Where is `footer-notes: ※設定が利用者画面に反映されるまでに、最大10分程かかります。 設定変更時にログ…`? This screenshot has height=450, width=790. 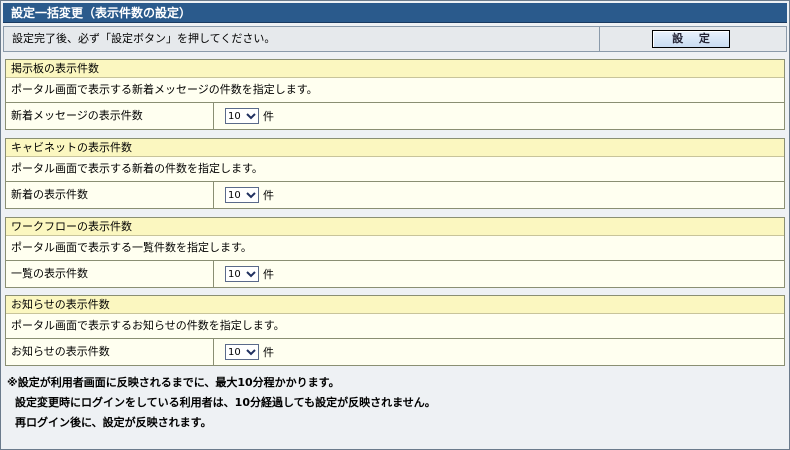 footer-notes: ※設定が利用者画面に反映されるまでに、最大10分程かかります。 設定変更時にログ… is located at coordinates (396, 403).